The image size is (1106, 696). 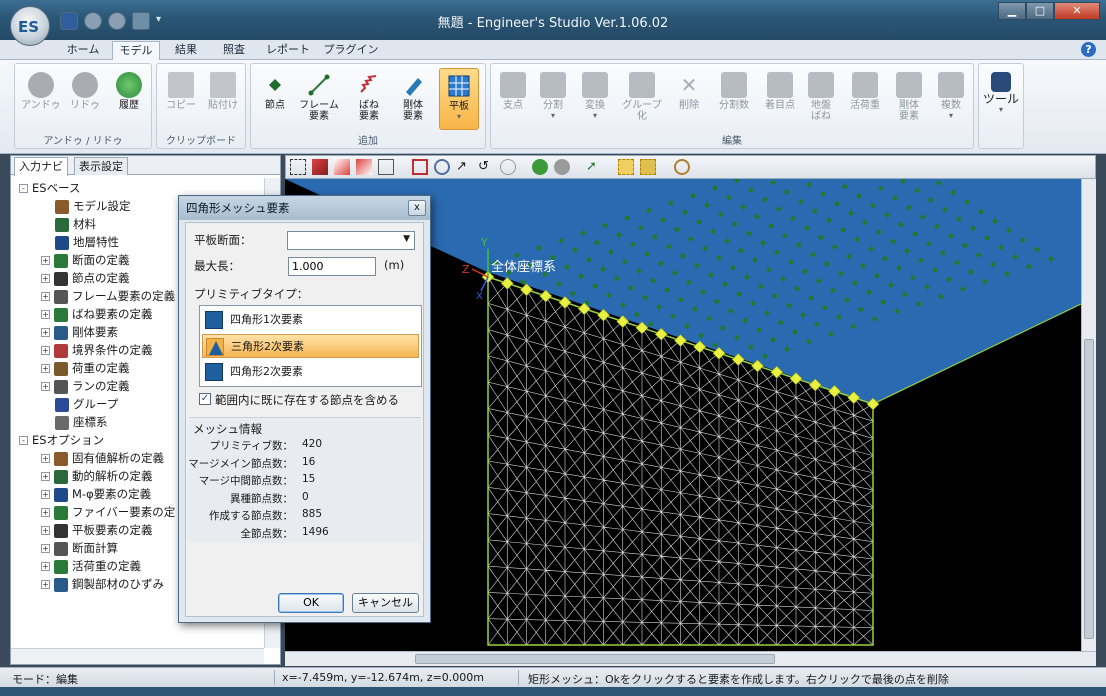 What do you see at coordinates (129, 98) in the screenshot?
I see `history-button: 履歴` at bounding box center [129, 98].